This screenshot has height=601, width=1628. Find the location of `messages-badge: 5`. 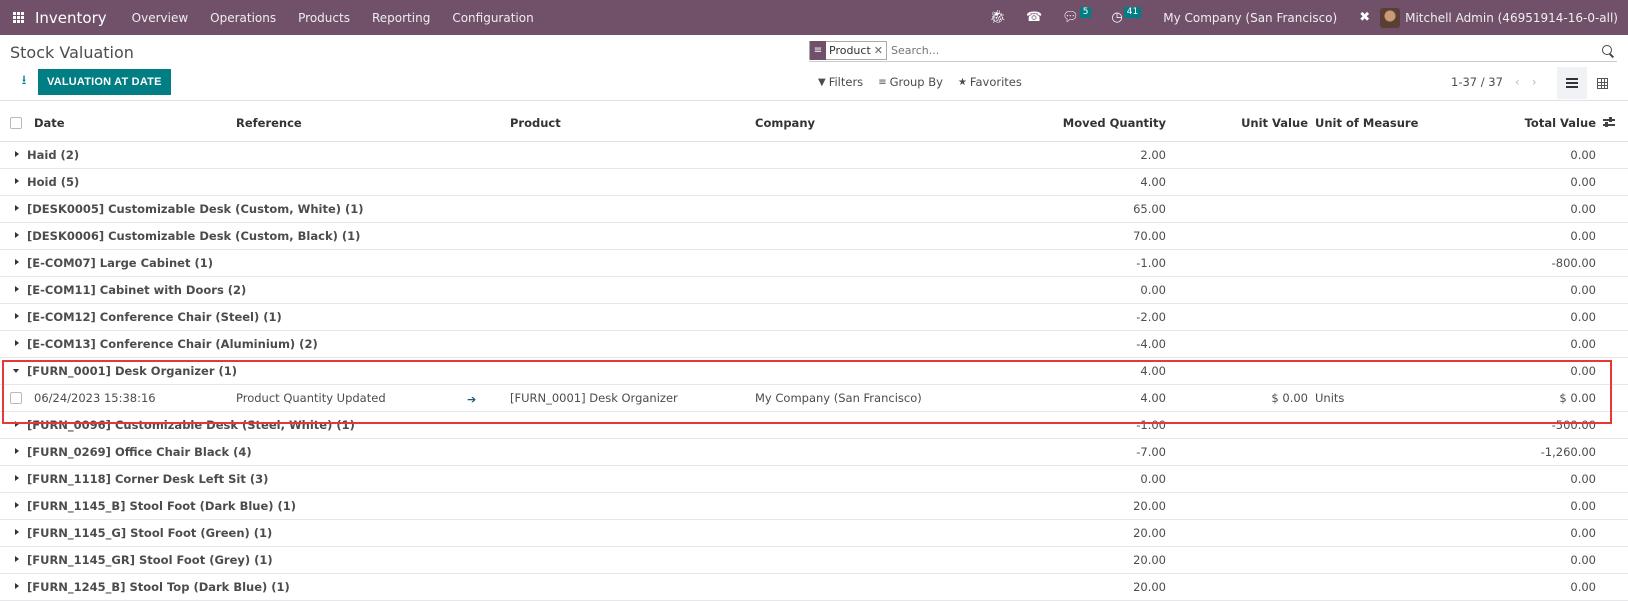

messages-badge: 5 is located at coordinates (1085, 12).